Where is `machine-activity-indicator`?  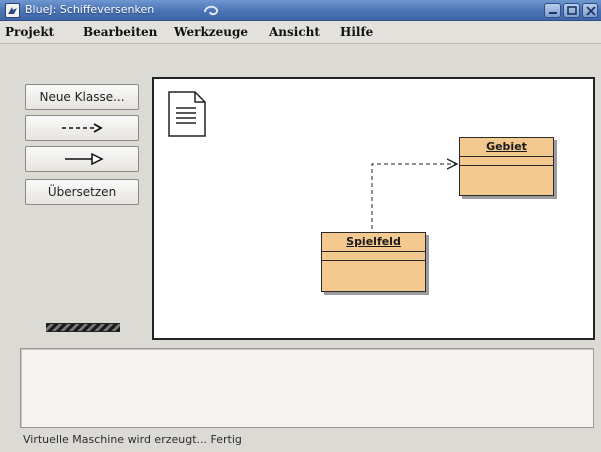
machine-activity-indicator is located at coordinates (83, 327).